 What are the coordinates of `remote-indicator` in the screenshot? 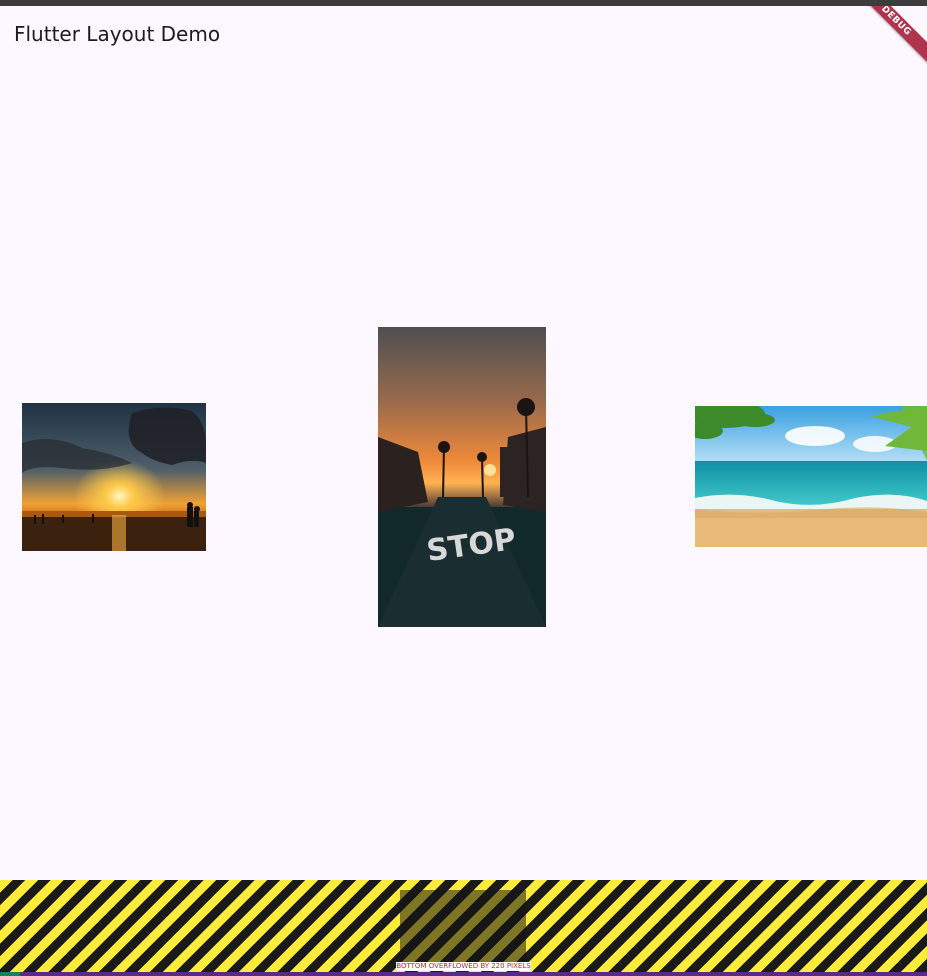 It's located at (10, 974).